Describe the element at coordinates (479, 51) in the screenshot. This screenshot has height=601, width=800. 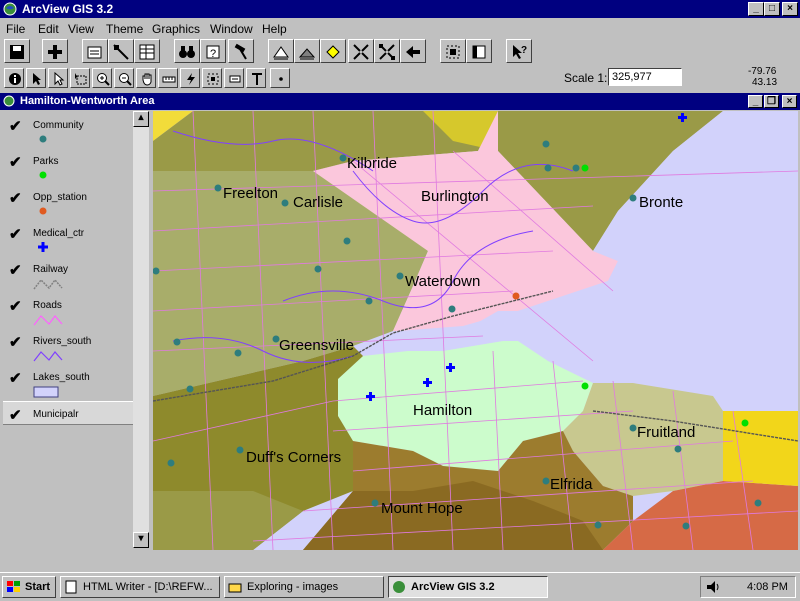
I see `clear-selection-button` at that location.